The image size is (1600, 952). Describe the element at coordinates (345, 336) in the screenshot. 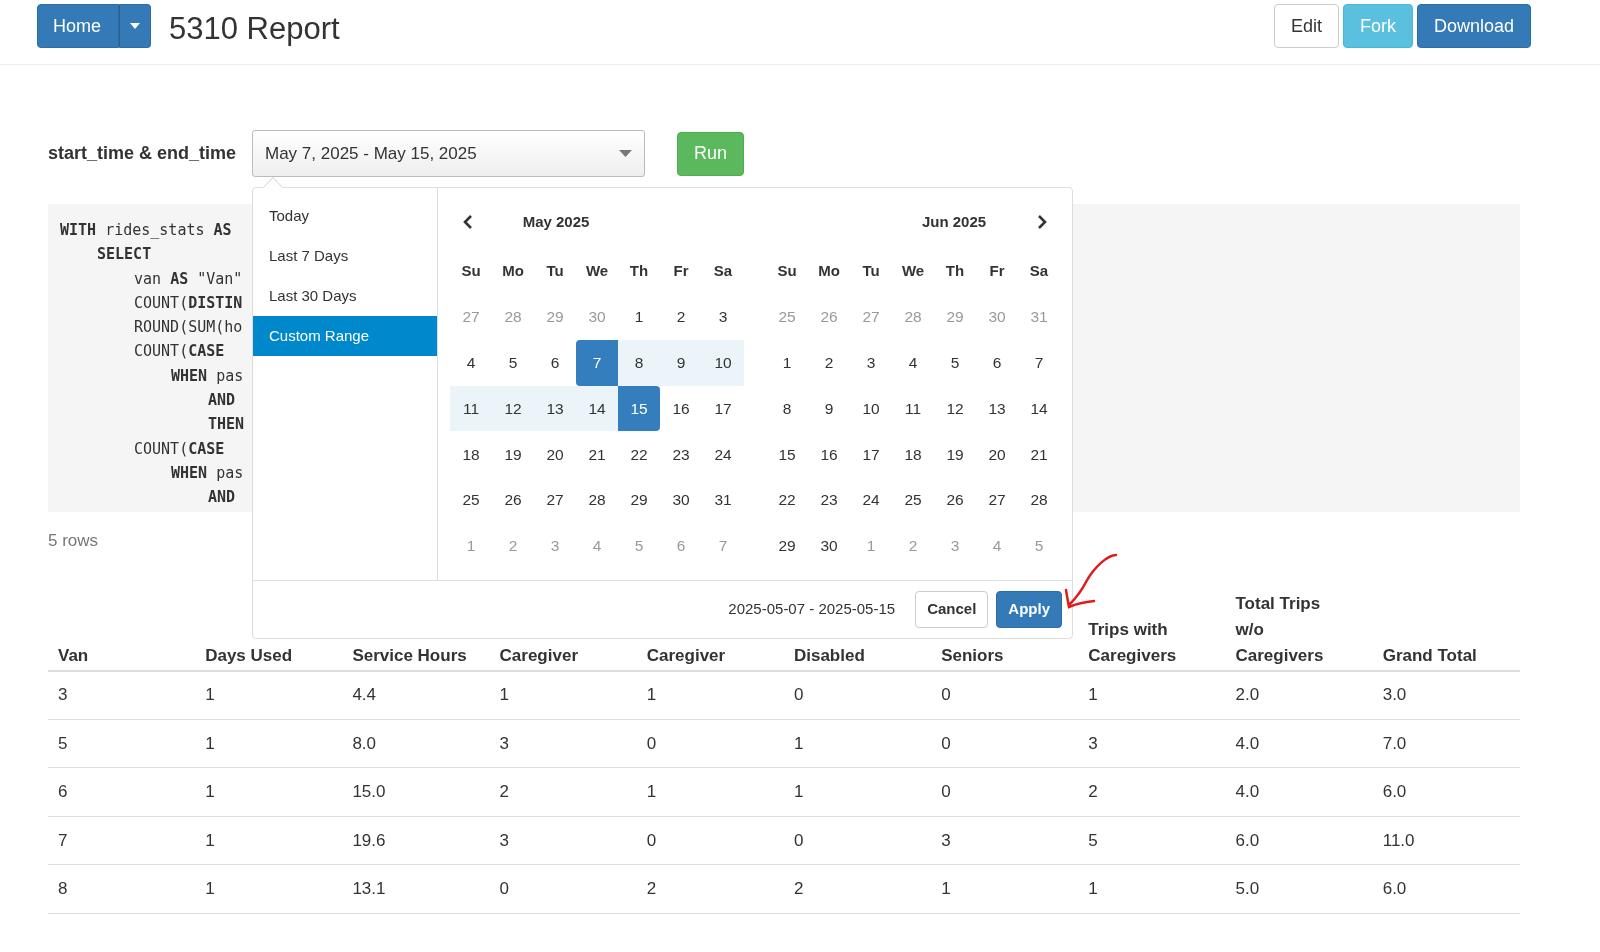

I see `range-option: Custom Range` at that location.